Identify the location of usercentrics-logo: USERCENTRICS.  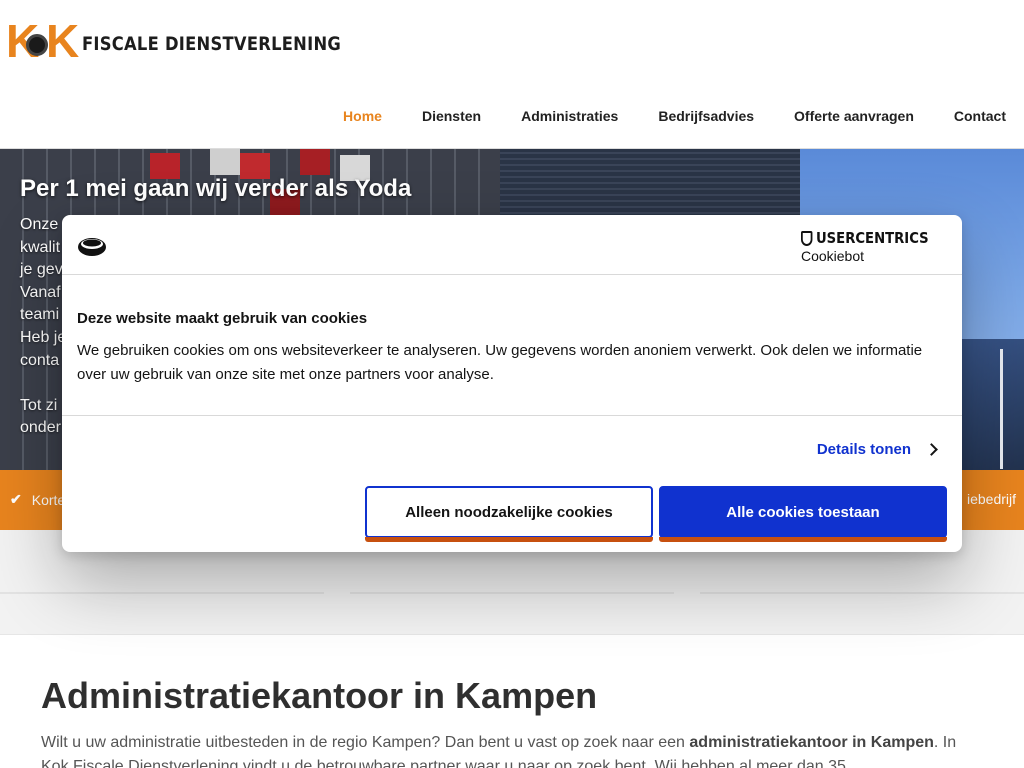
(864, 238).